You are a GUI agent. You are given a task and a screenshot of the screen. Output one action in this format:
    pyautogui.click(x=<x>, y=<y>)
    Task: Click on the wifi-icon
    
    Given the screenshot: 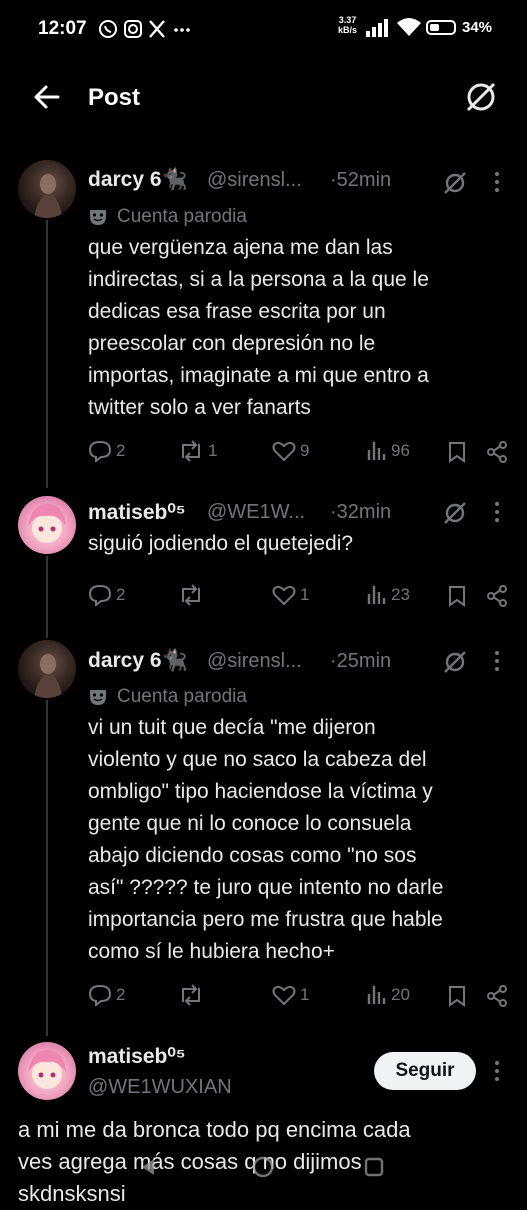 What is the action you would take?
    pyautogui.click(x=409, y=27)
    